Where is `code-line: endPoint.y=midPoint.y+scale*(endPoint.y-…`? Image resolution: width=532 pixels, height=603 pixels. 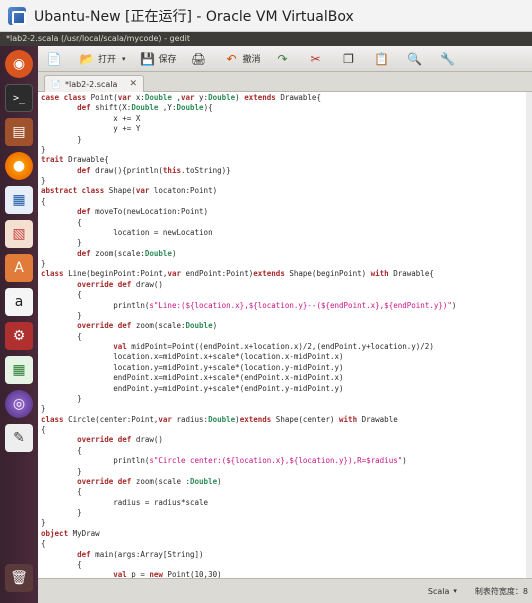 code-line: endPoint.y=midPoint.y+scale*(endPoint.y-… is located at coordinates (192, 388).